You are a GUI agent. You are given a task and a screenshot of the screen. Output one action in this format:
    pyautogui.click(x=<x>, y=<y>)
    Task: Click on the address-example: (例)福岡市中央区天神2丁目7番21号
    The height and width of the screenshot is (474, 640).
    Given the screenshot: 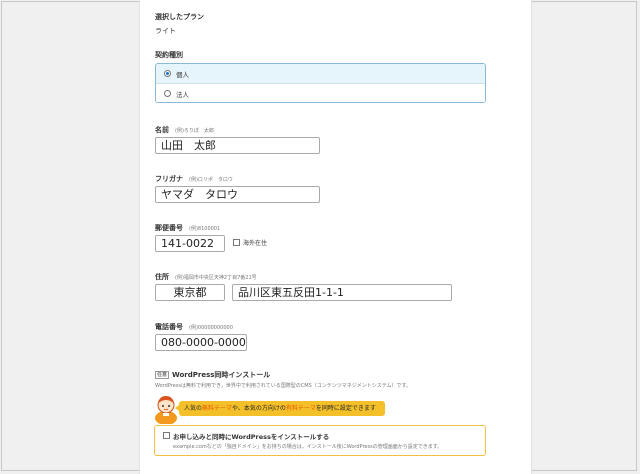 What is the action you would take?
    pyautogui.click(x=216, y=278)
    